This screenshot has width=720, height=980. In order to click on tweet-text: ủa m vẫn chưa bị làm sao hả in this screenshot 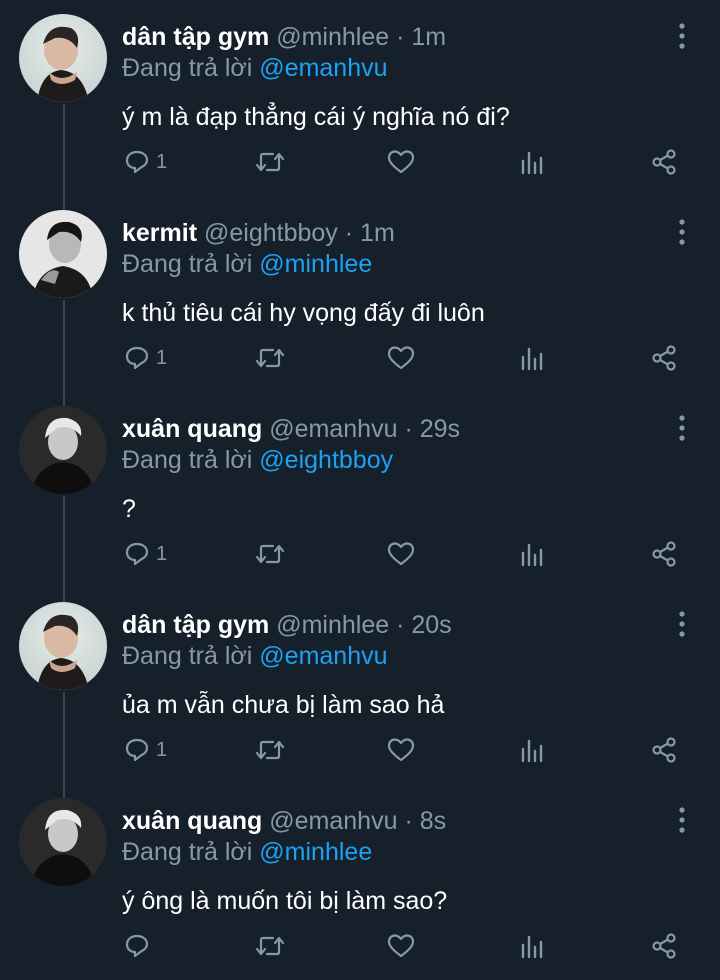, I will do `click(283, 705)`.